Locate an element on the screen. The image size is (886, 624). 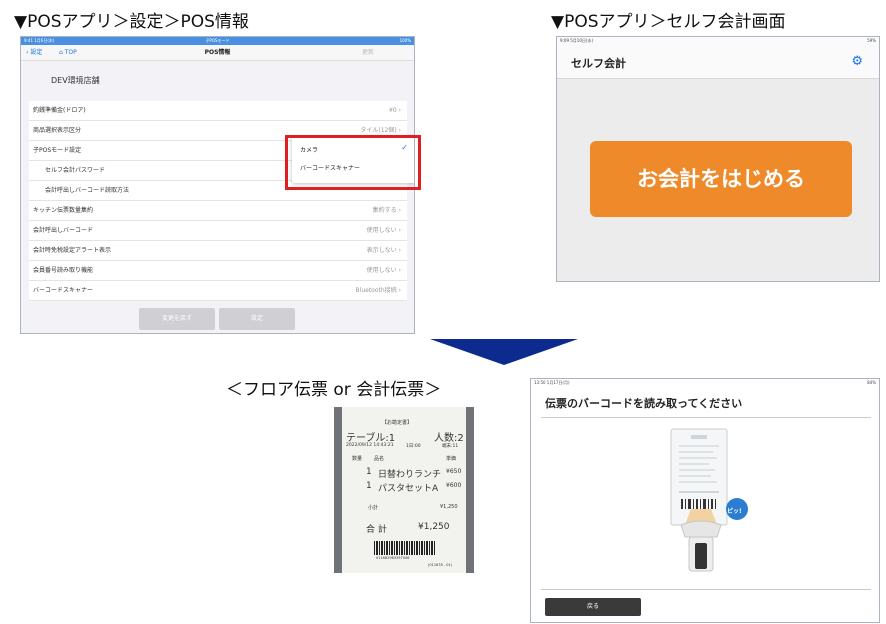
self-checkout-screenshot: 9:09 5月10日(水) 59% セルフ会計 ⚙ お会計をはじめる is located at coordinates (718, 159).